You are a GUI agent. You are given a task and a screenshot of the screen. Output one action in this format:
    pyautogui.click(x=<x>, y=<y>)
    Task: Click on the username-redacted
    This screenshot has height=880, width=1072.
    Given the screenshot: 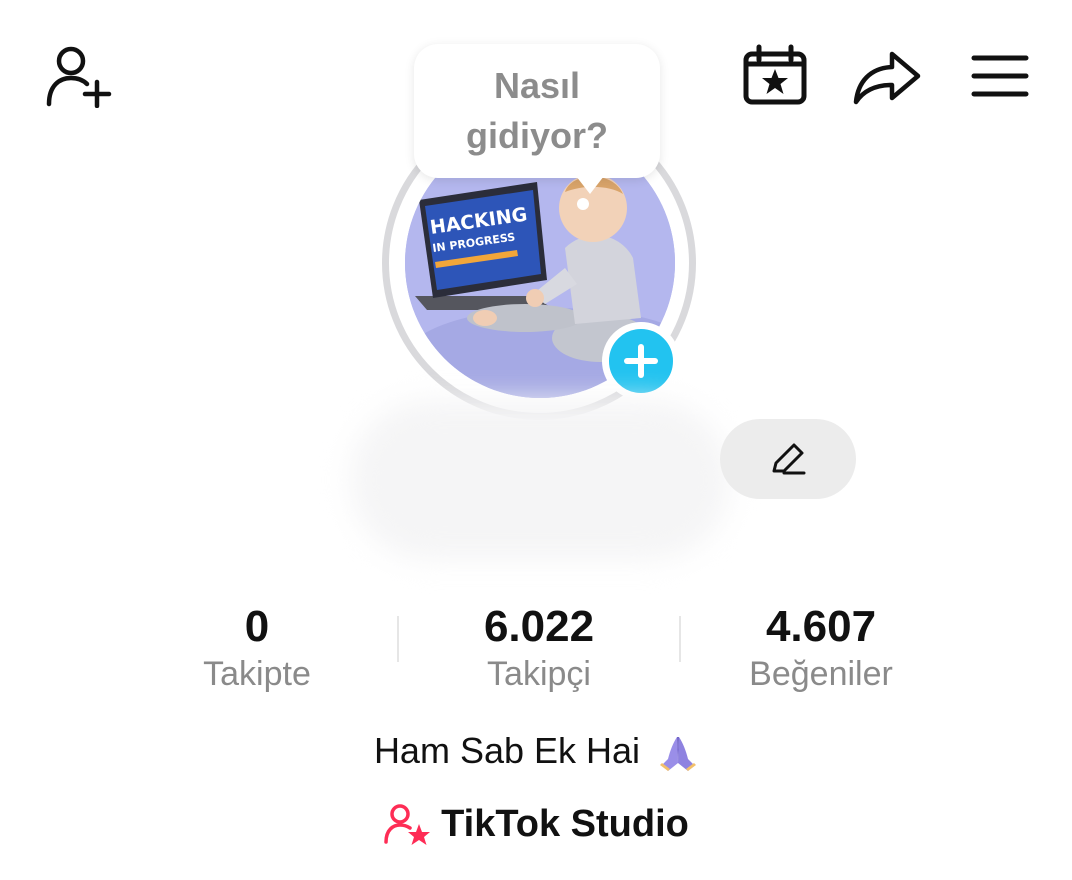 What is the action you would take?
    pyautogui.click(x=540, y=480)
    